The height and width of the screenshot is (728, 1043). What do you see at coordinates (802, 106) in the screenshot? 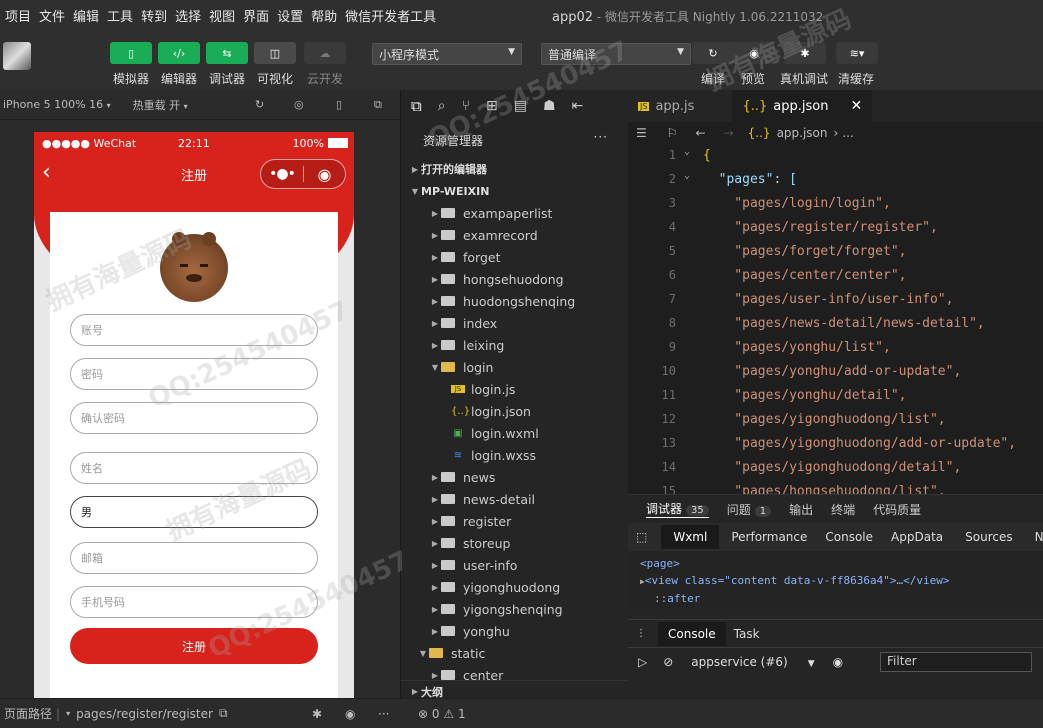
I see `tab-app-json: {..} app.json ✕` at bounding box center [802, 106].